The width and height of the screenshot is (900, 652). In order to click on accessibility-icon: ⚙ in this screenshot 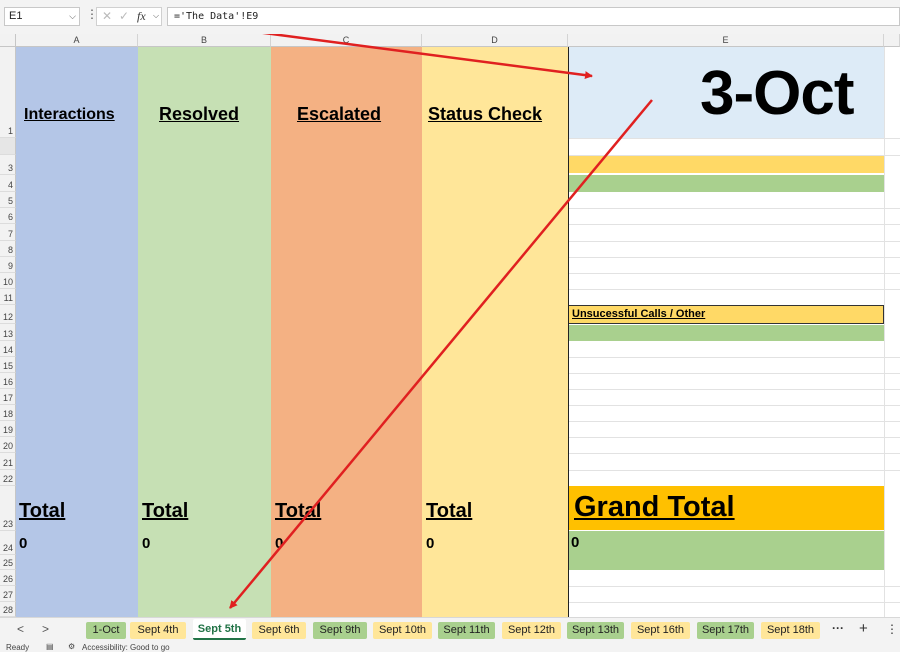, I will do `click(71, 646)`.